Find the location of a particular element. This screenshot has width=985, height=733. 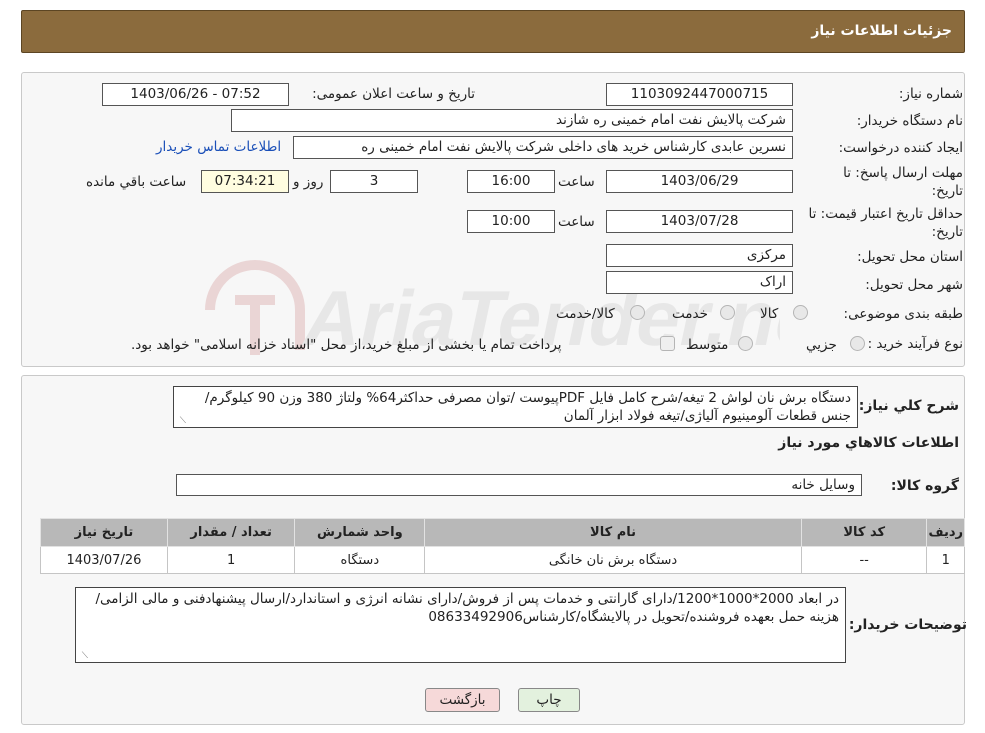

col-item-code: کد کالا is located at coordinates (864, 532).